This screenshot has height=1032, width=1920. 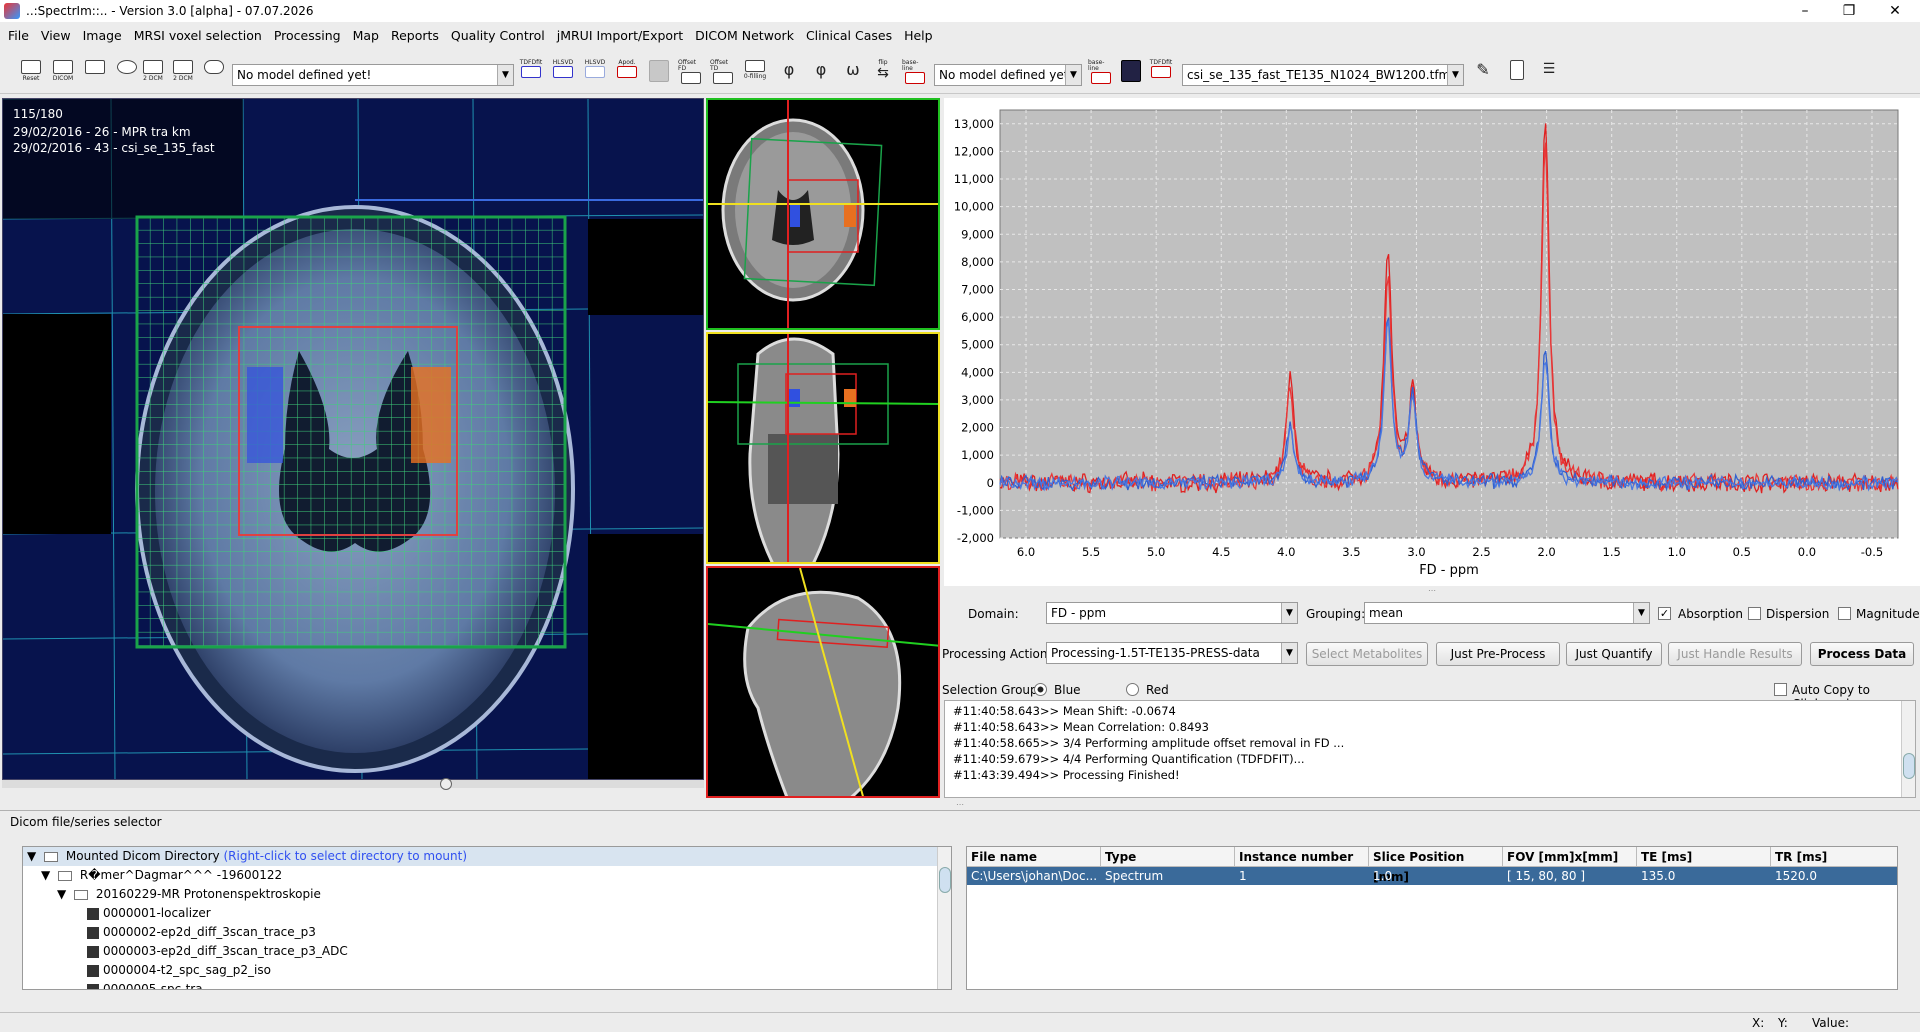 I want to click on tree-series-item: 0000003-ep2d_diff_3scan_trace_p3_ADC, so click(x=487, y=951).